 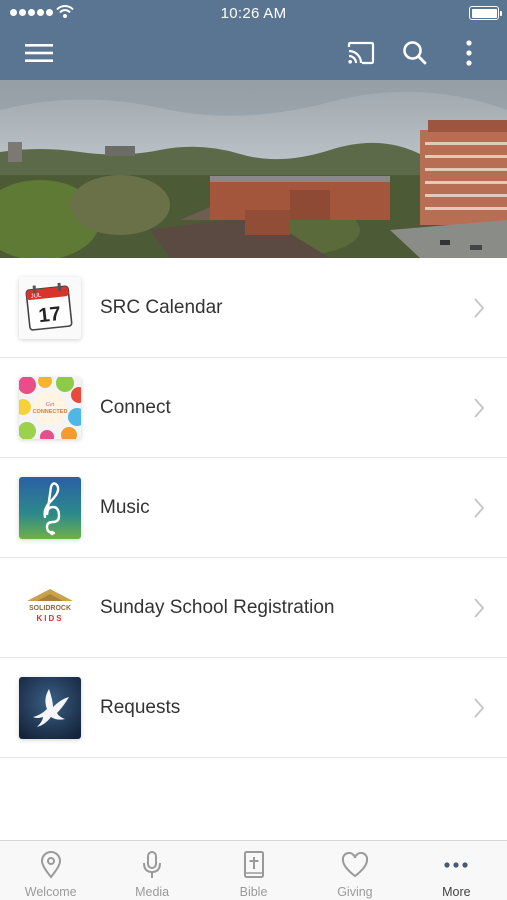 I want to click on horizontal-dots-icon, so click(x=456, y=865).